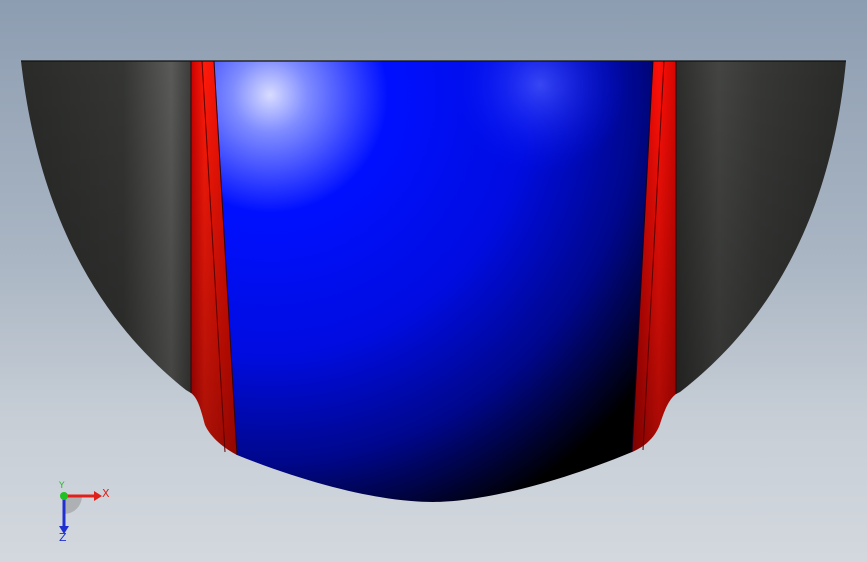 Image resolution: width=867 pixels, height=562 pixels. Describe the element at coordinates (64, 496) in the screenshot. I see `y-axis-dot` at that location.